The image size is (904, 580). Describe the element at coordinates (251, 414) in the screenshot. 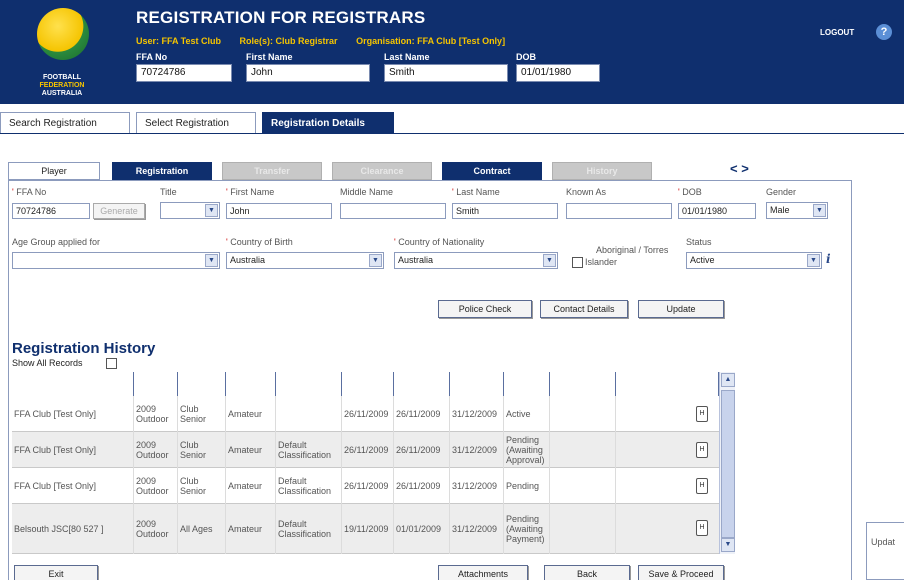

I see `cell-player-status: Amateur` at that location.